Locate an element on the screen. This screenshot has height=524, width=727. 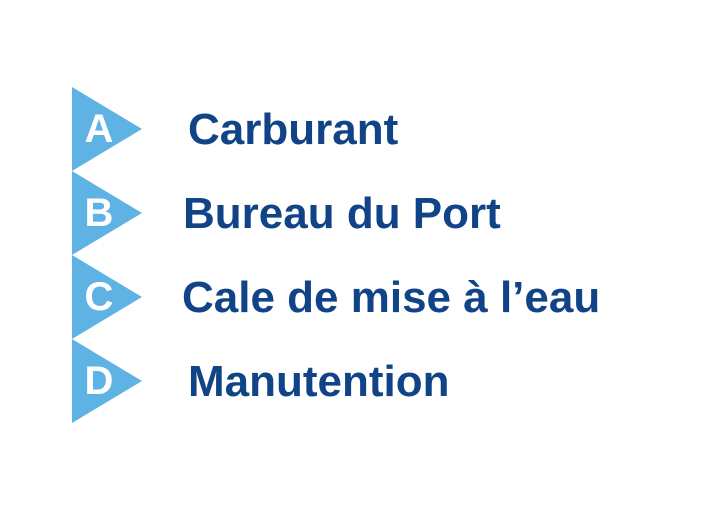
marker-d: D is located at coordinates (107, 381).